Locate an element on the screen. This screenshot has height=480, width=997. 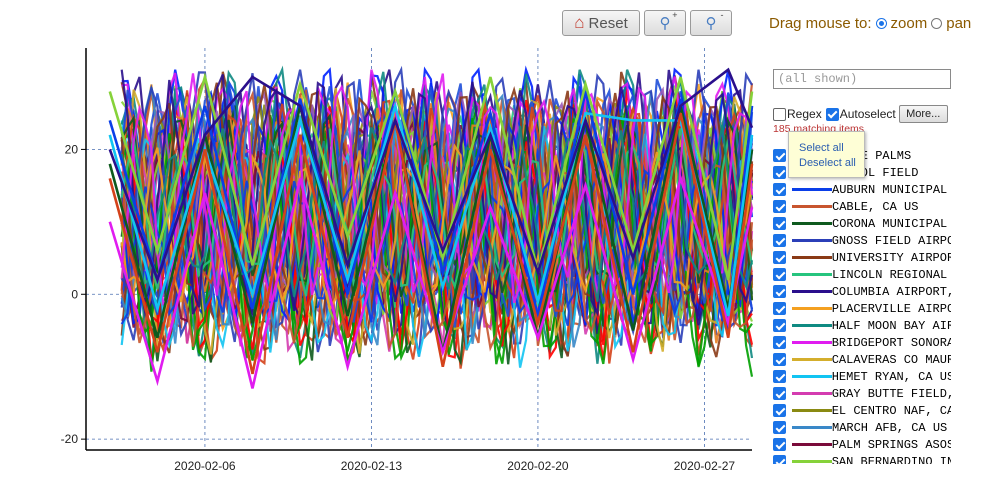
deselect-all-link: Deselect all is located at coordinates (831, 163).